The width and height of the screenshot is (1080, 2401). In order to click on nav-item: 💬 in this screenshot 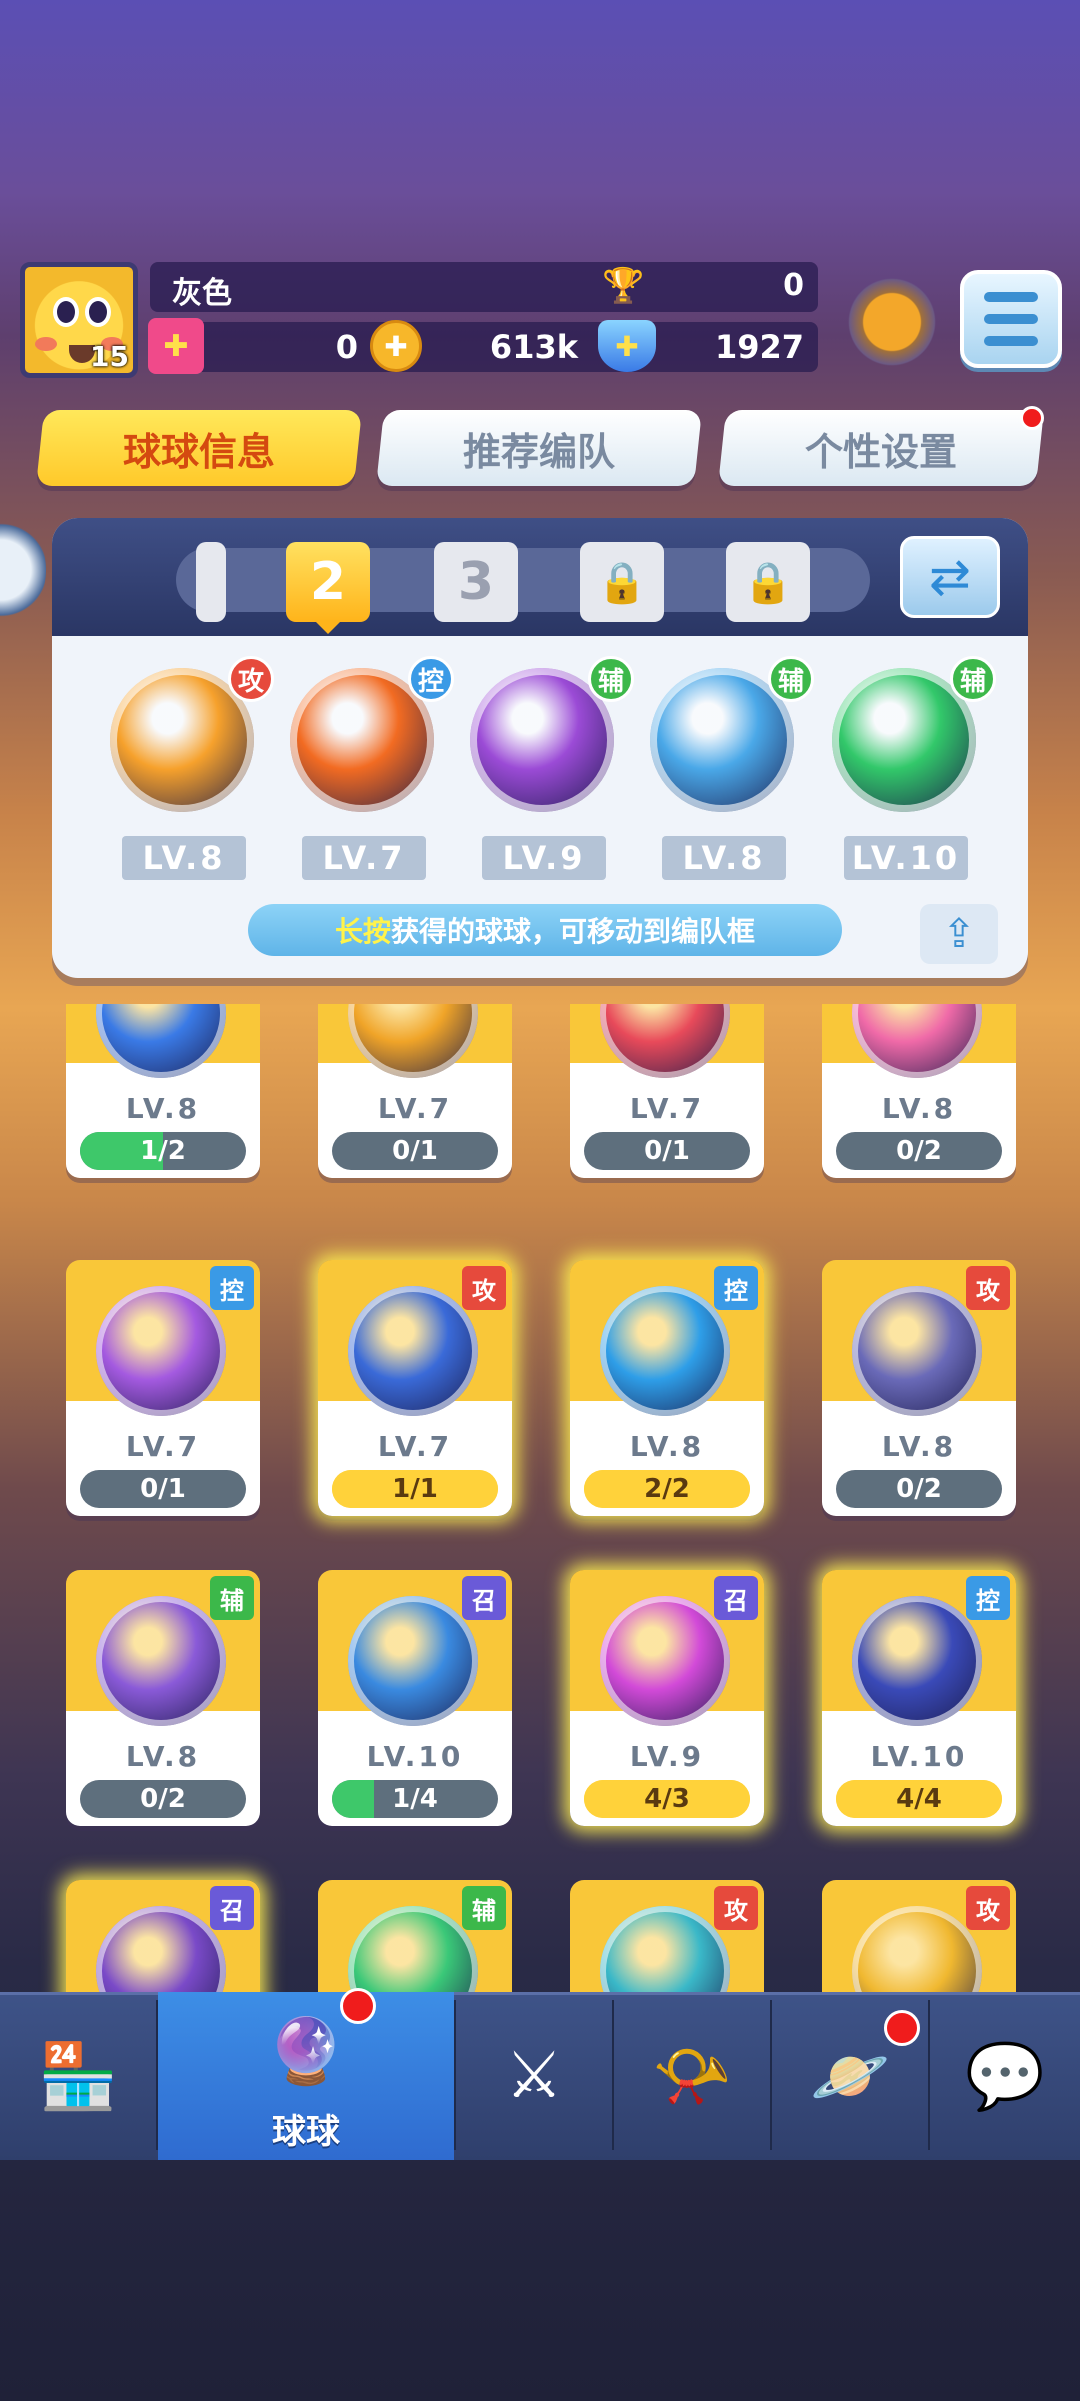, I will do `click(1005, 2076)`.